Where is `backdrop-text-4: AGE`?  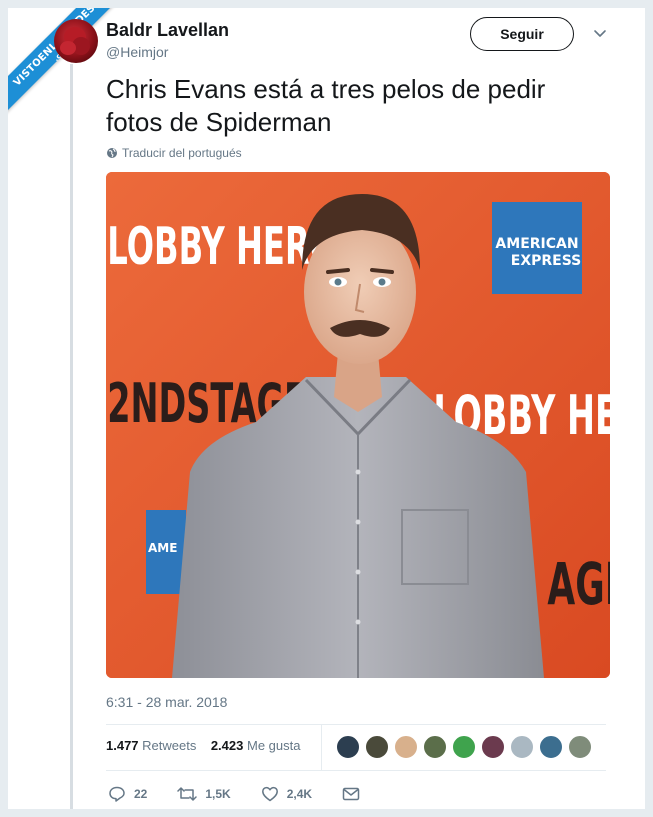
backdrop-text-4: AGE is located at coordinates (578, 584).